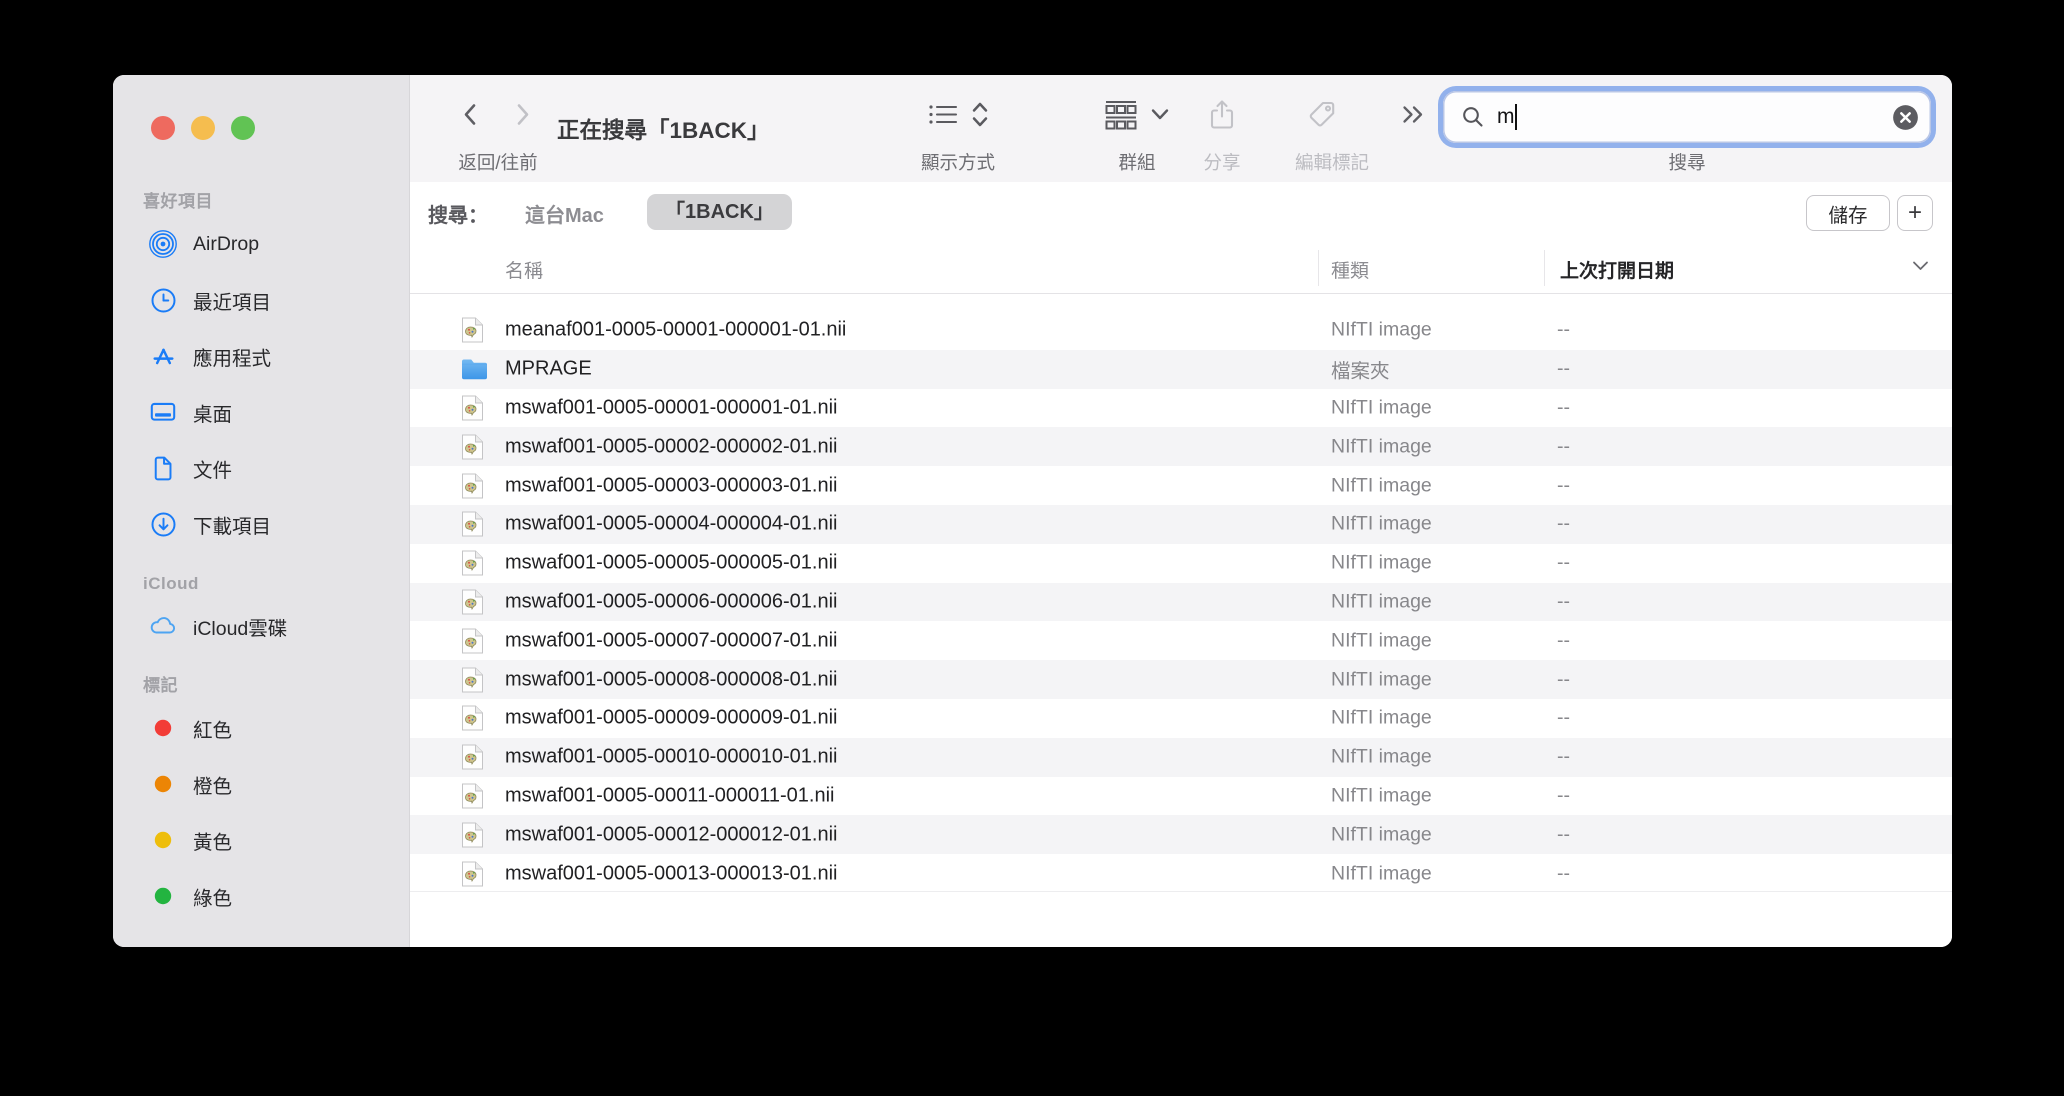 This screenshot has width=2064, height=1096. What do you see at coordinates (261, 896) in the screenshot?
I see `sidebar-item: 綠色` at bounding box center [261, 896].